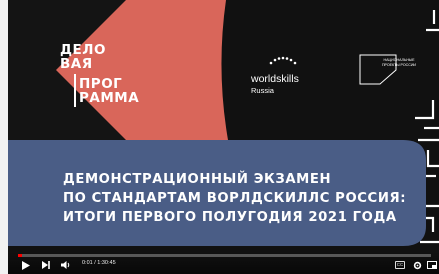 The width and height of the screenshot is (439, 274). I want to click on next-button, so click(46, 265).